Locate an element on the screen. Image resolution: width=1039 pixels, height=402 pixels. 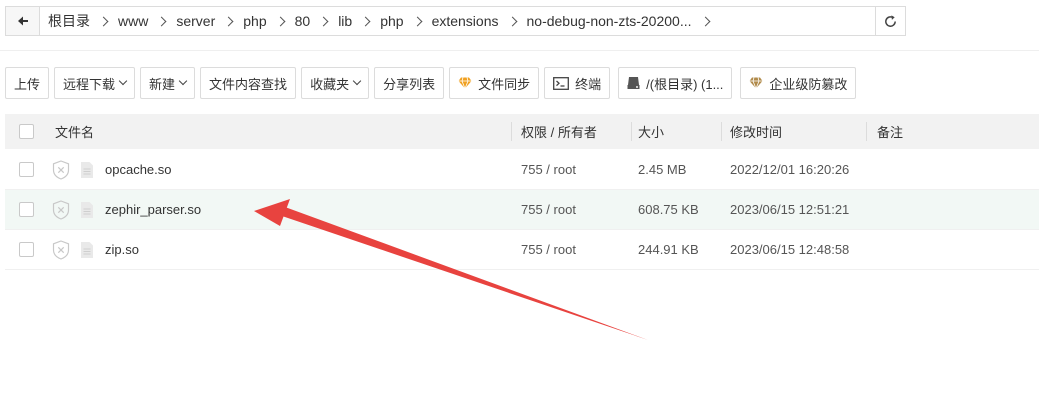
upload-label: 上传 is located at coordinates (27, 84).